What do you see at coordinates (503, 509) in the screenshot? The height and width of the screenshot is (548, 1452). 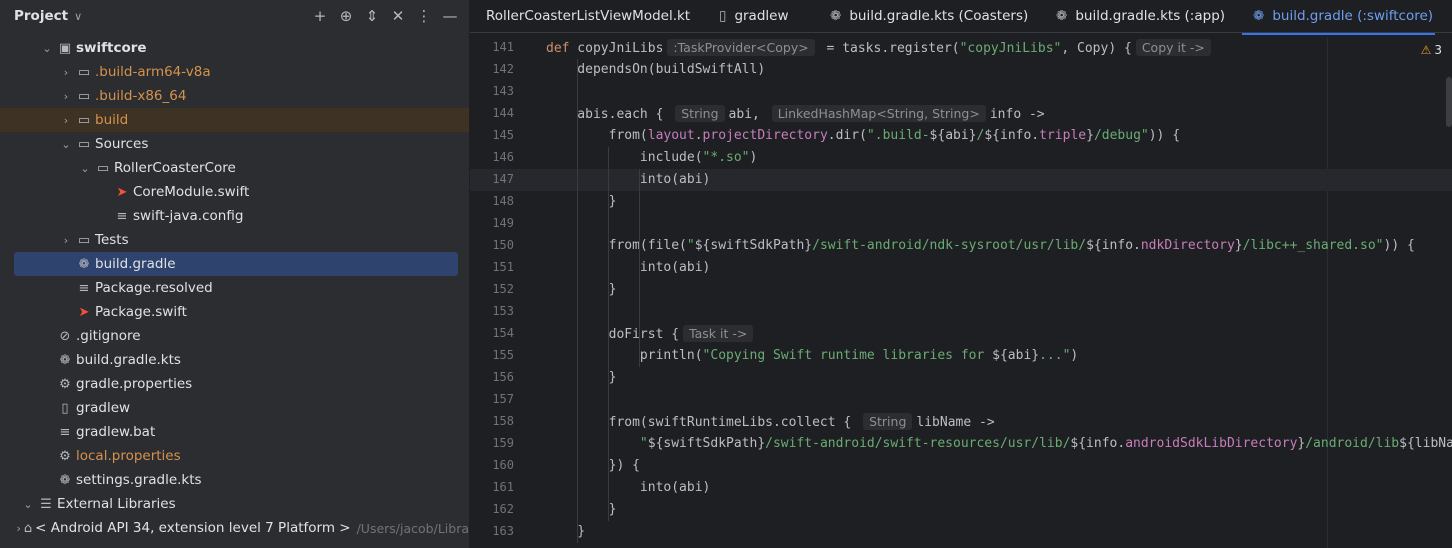 I see `line-number: 162` at bounding box center [503, 509].